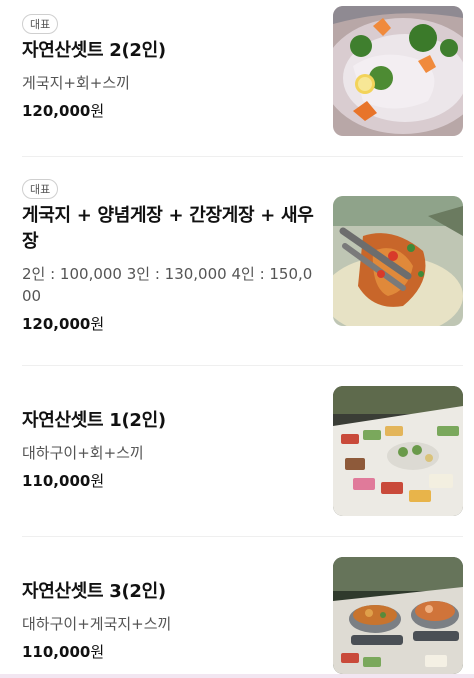  I want to click on sashimi-platter-photo, so click(398, 71).